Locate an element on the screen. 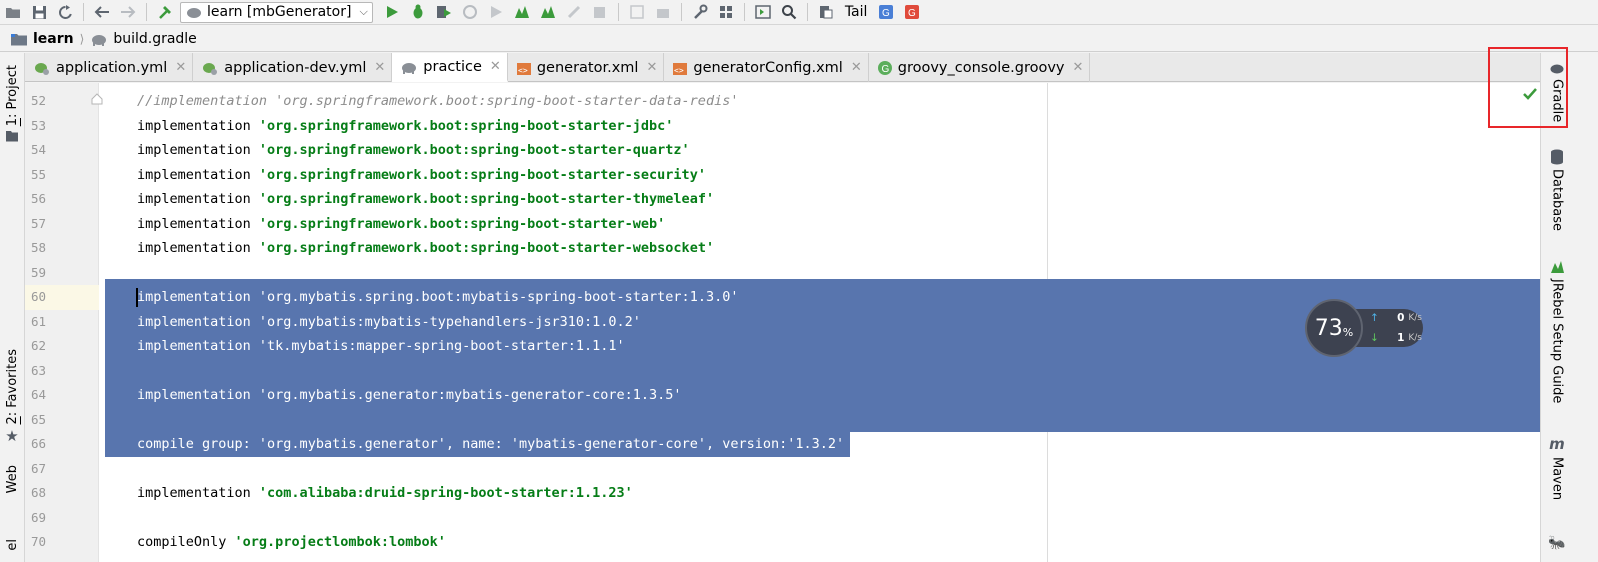 This screenshot has width=1598, height=562. tail-label: Tail is located at coordinates (856, 12).